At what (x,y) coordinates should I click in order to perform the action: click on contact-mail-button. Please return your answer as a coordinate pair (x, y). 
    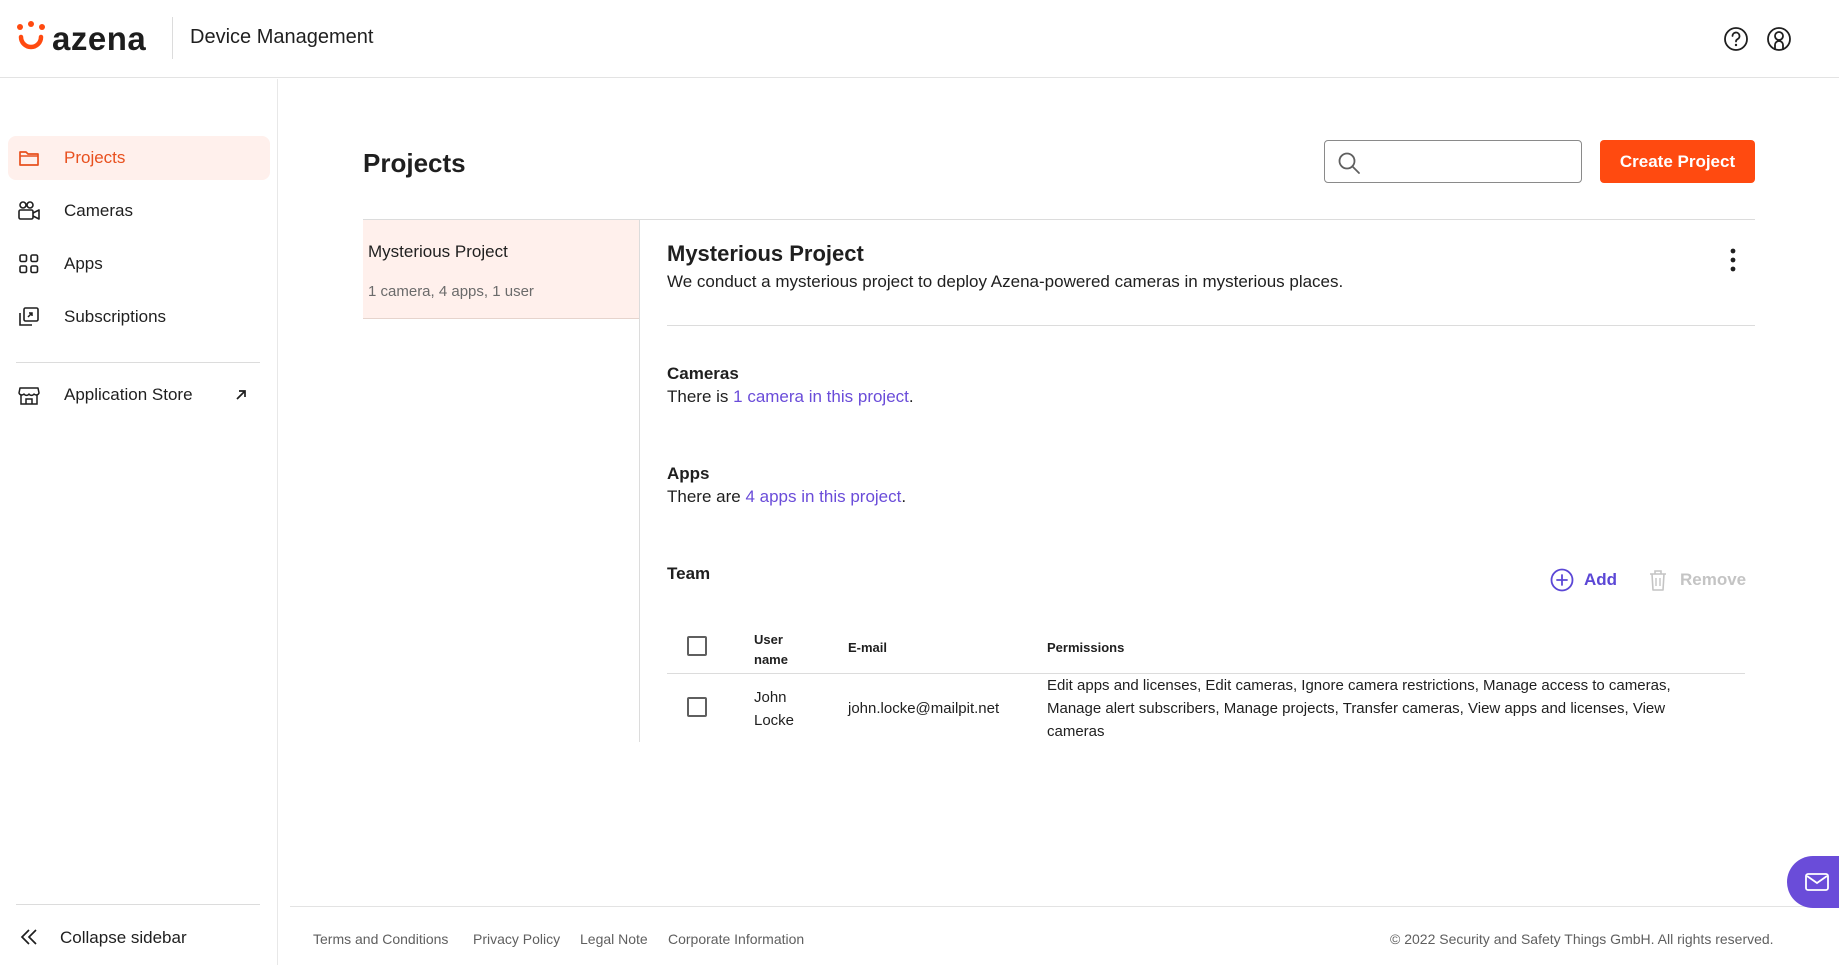
    Looking at the image, I should click on (1813, 882).